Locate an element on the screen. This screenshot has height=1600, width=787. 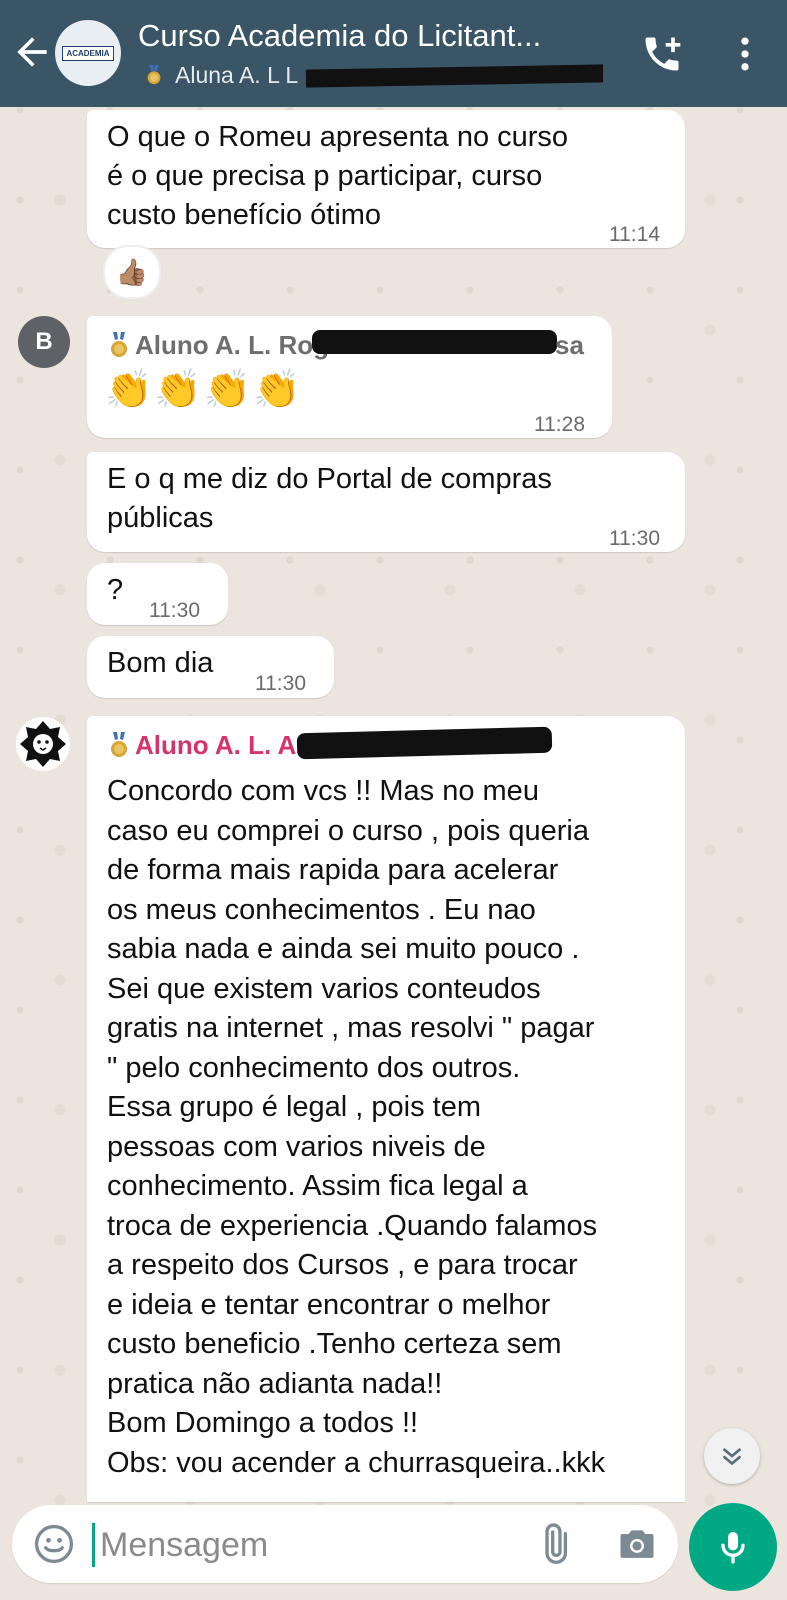
emoji-icon is located at coordinates (54, 1544).